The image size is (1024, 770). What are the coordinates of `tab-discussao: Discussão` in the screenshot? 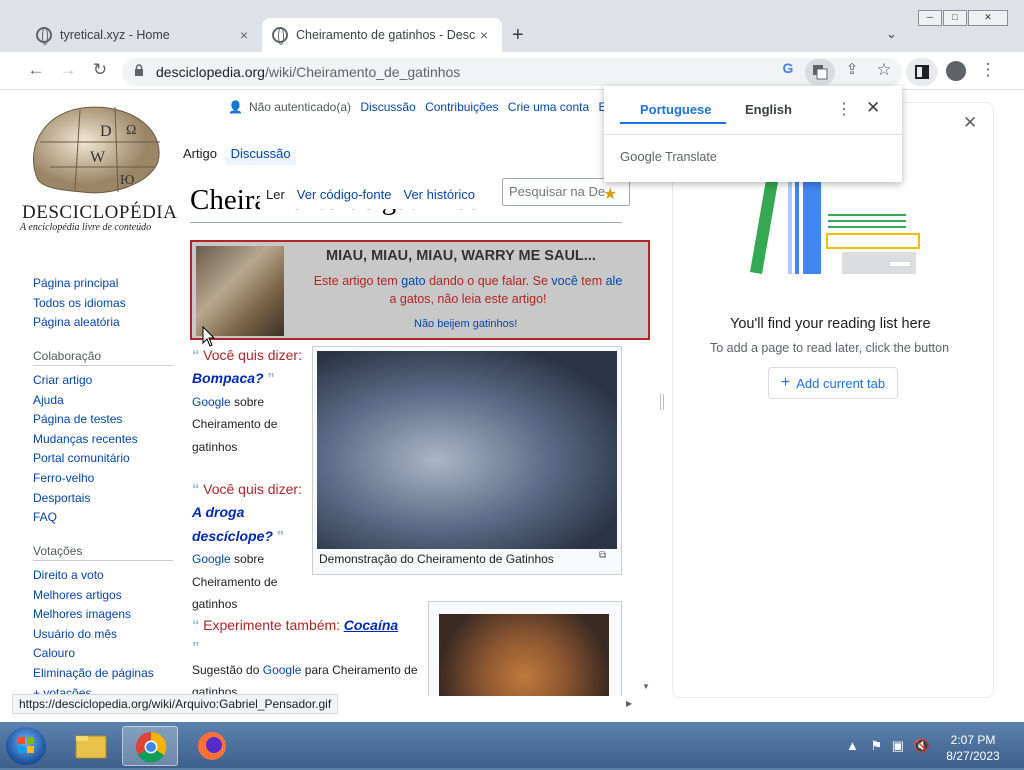 It's located at (260, 153).